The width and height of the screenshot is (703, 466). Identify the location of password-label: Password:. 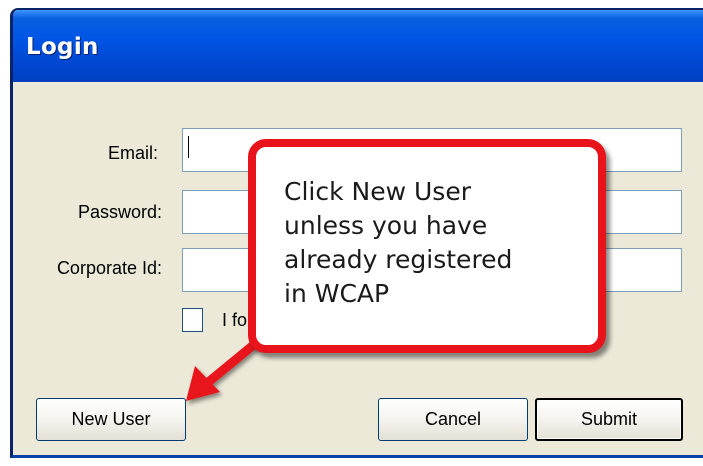
(119, 212).